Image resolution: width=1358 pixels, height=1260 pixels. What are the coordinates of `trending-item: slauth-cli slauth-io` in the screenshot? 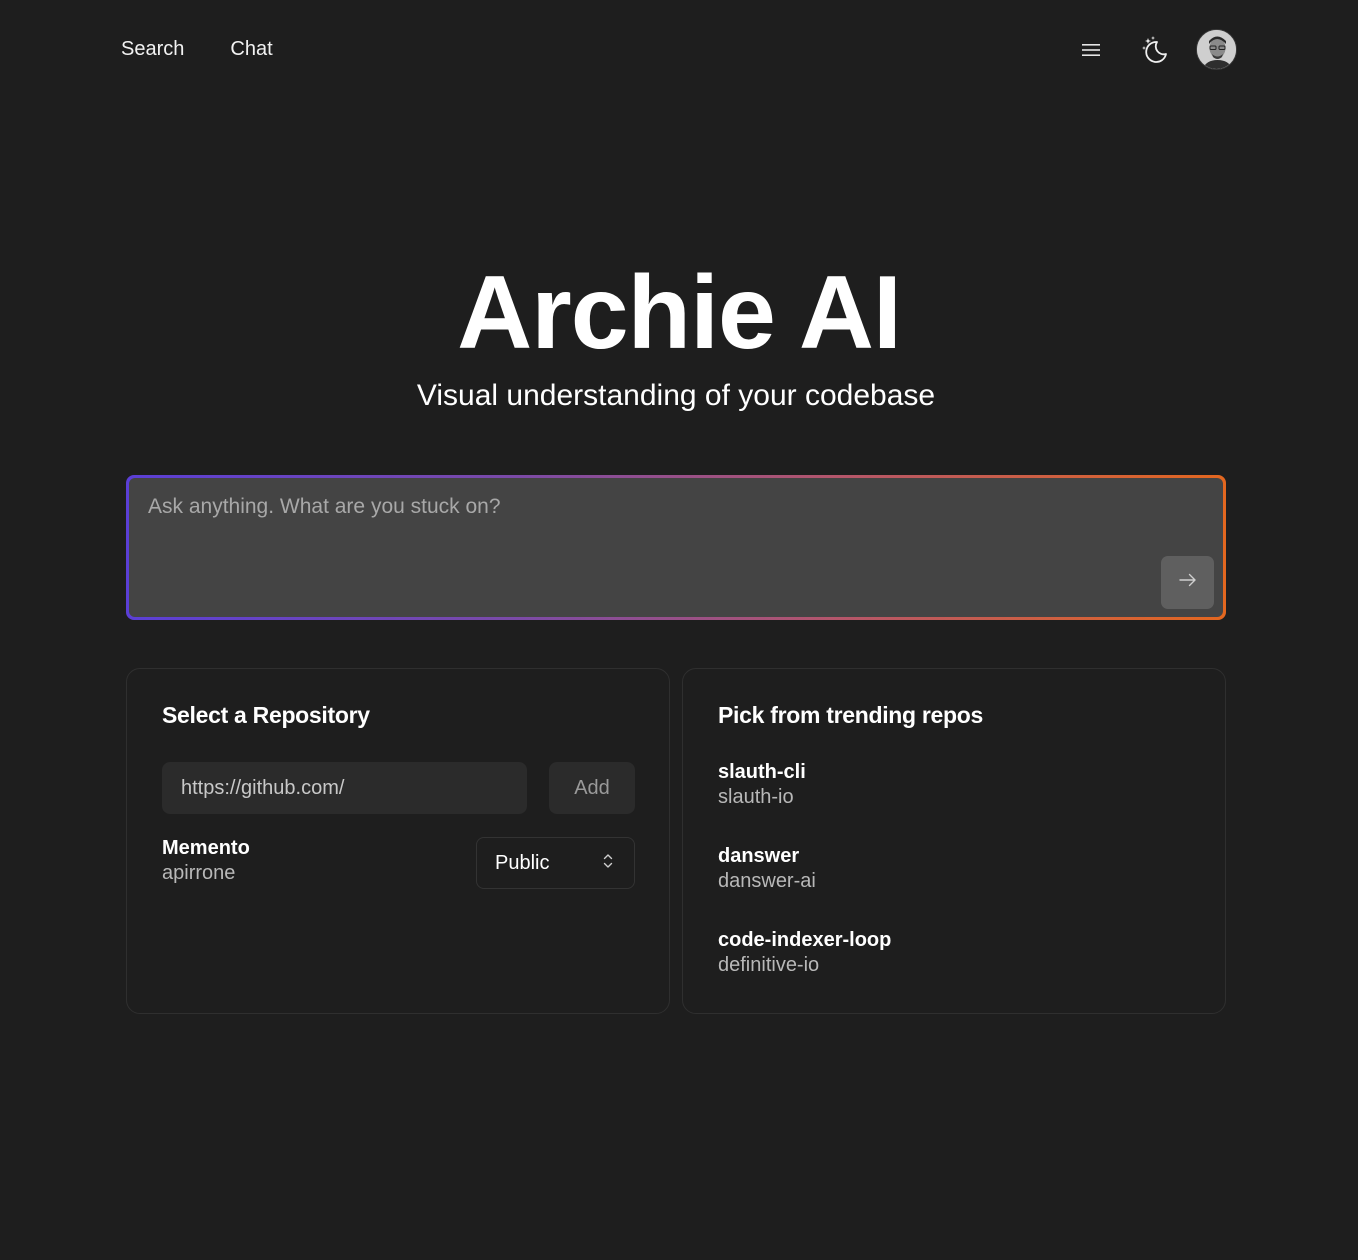 It's located at (804, 802).